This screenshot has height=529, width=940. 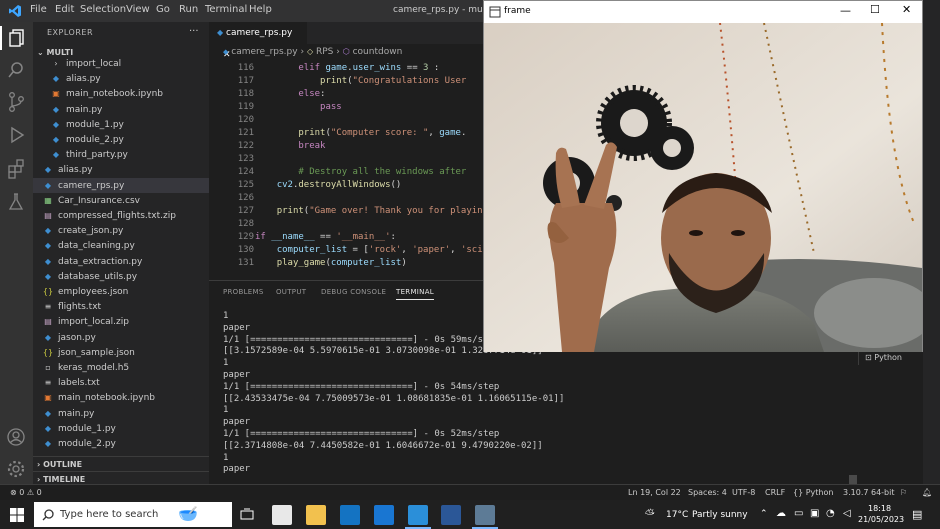 What do you see at coordinates (133, 514) in the screenshot?
I see `taskbar-search-box: Type here to search 🥣` at bounding box center [133, 514].